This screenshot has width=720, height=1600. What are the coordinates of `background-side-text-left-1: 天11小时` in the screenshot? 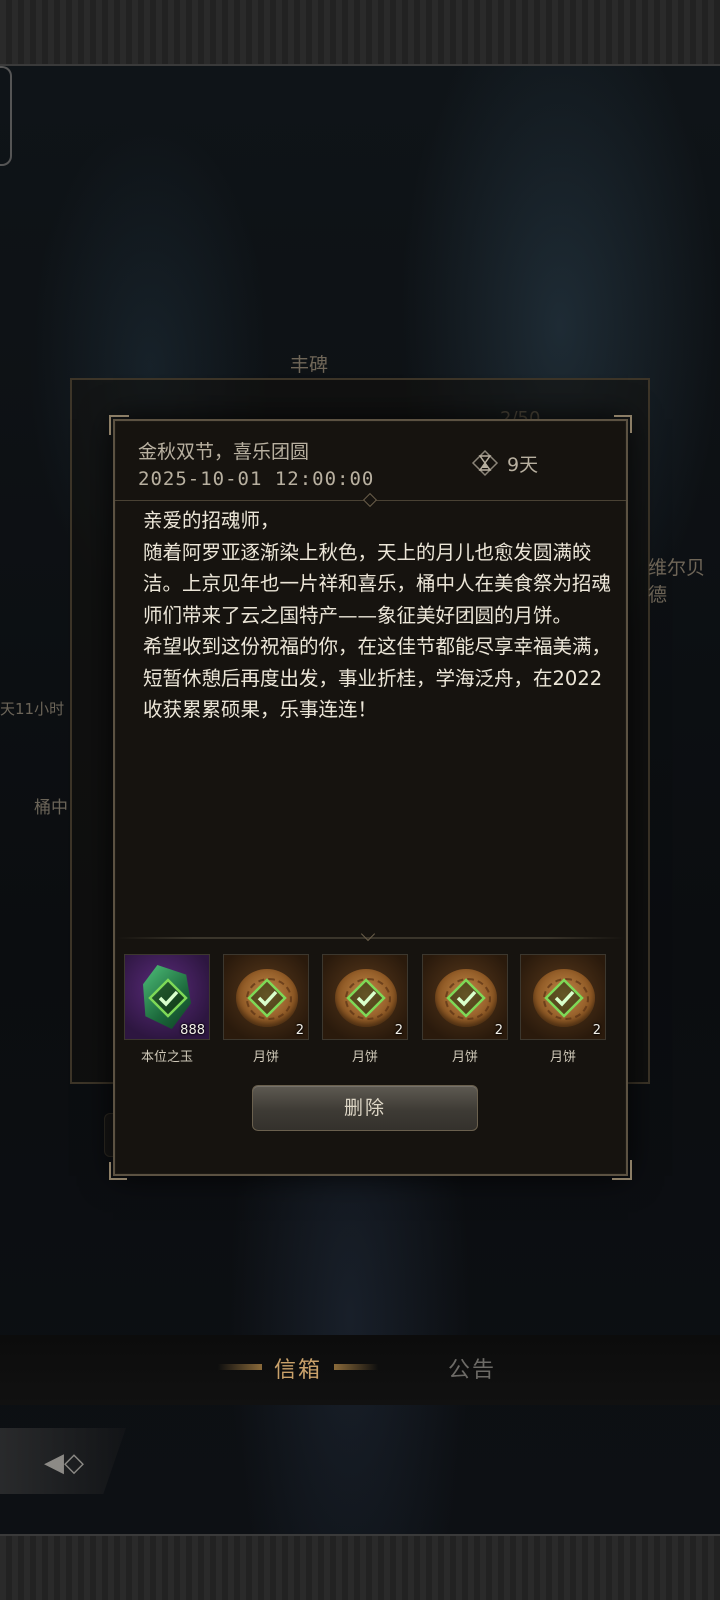 It's located at (32, 709).